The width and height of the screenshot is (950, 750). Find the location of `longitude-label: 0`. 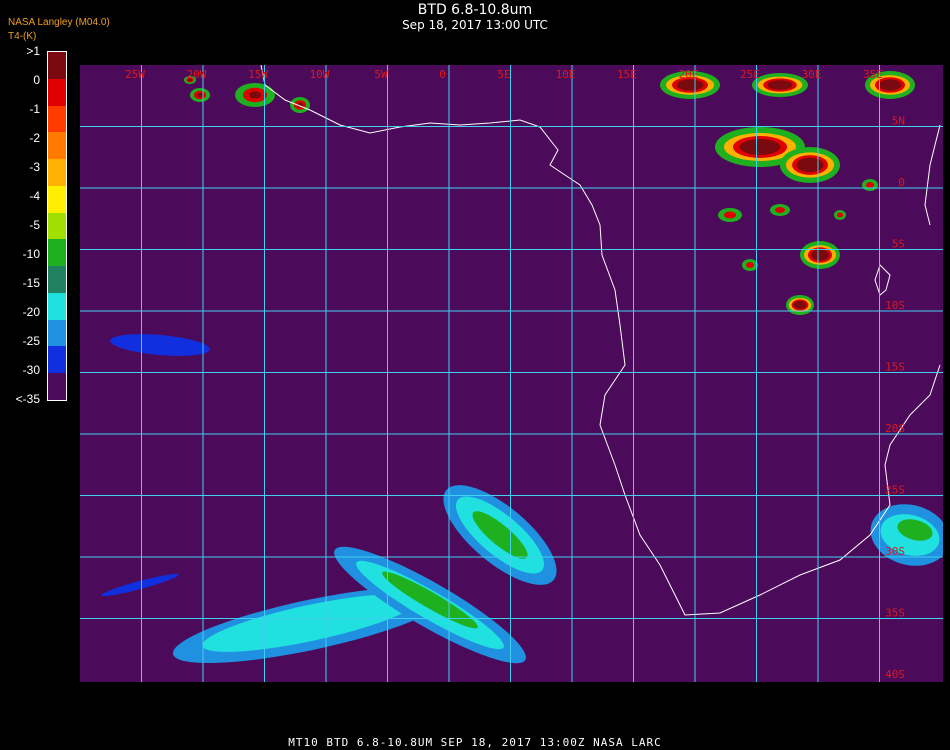

longitude-label: 0 is located at coordinates (442, 74).